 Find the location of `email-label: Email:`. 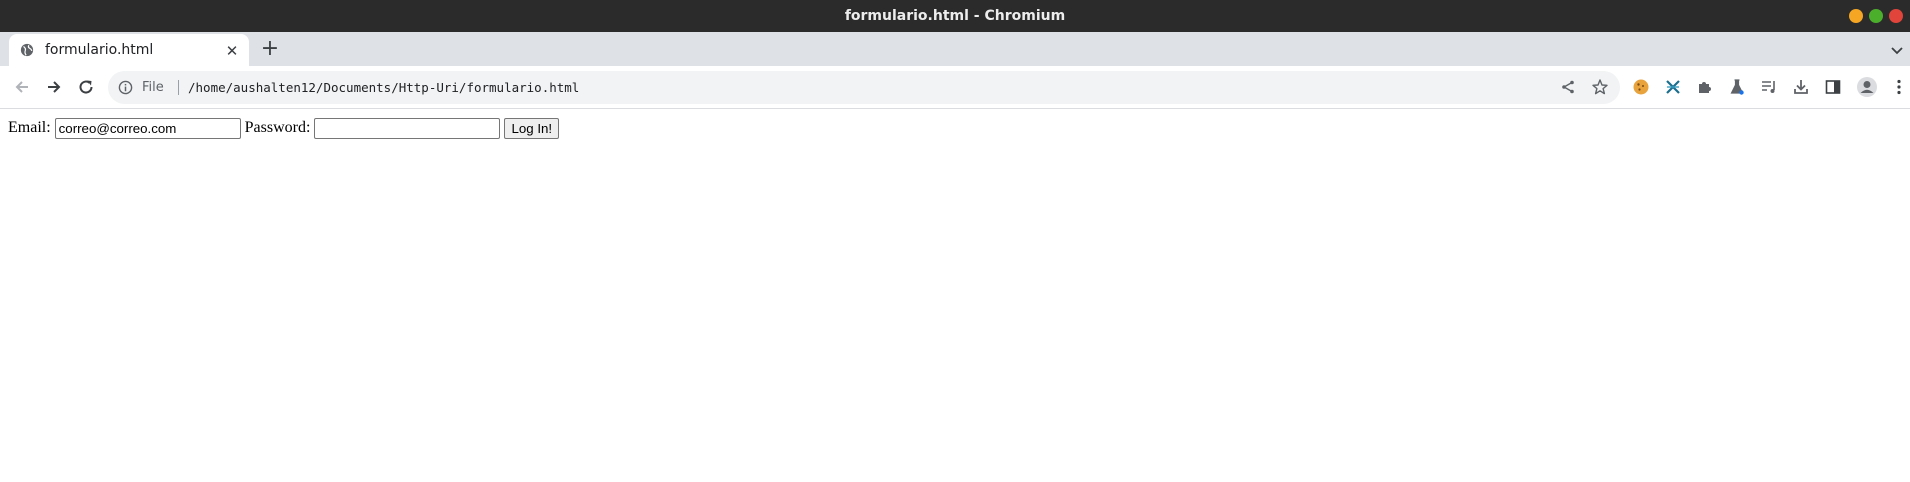

email-label: Email: is located at coordinates (29, 127).